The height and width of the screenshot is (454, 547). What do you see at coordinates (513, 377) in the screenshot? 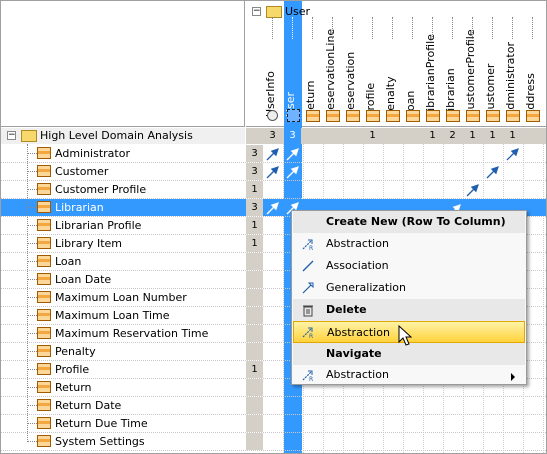
I see `submenu-arrow-icon` at bounding box center [513, 377].